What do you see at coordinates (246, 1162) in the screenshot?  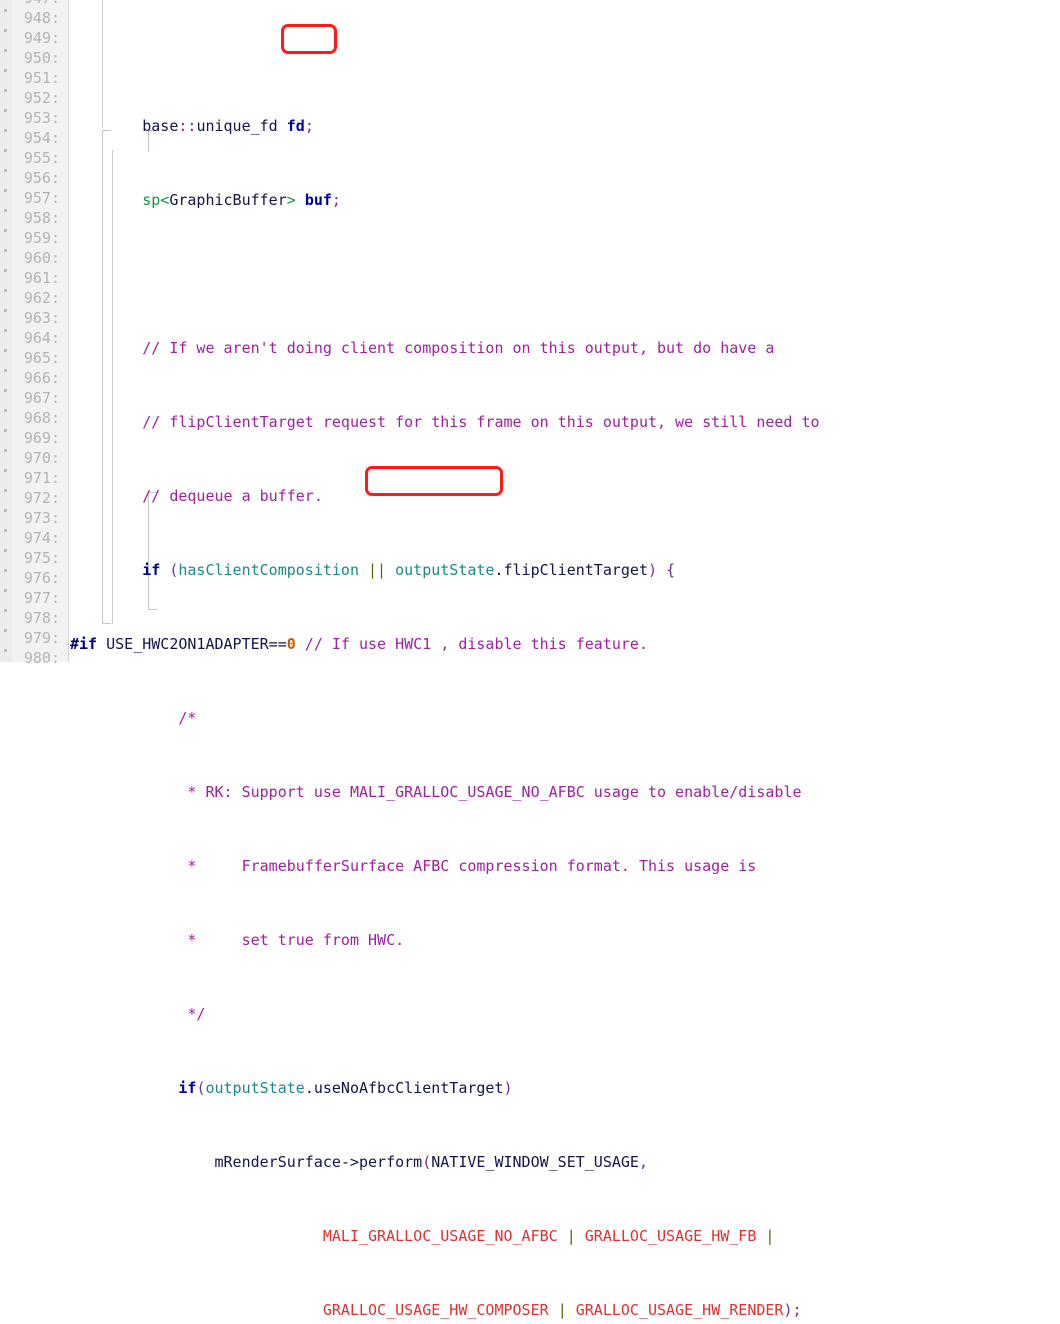 I see `token-identifier: mRenderSurface->perform` at bounding box center [246, 1162].